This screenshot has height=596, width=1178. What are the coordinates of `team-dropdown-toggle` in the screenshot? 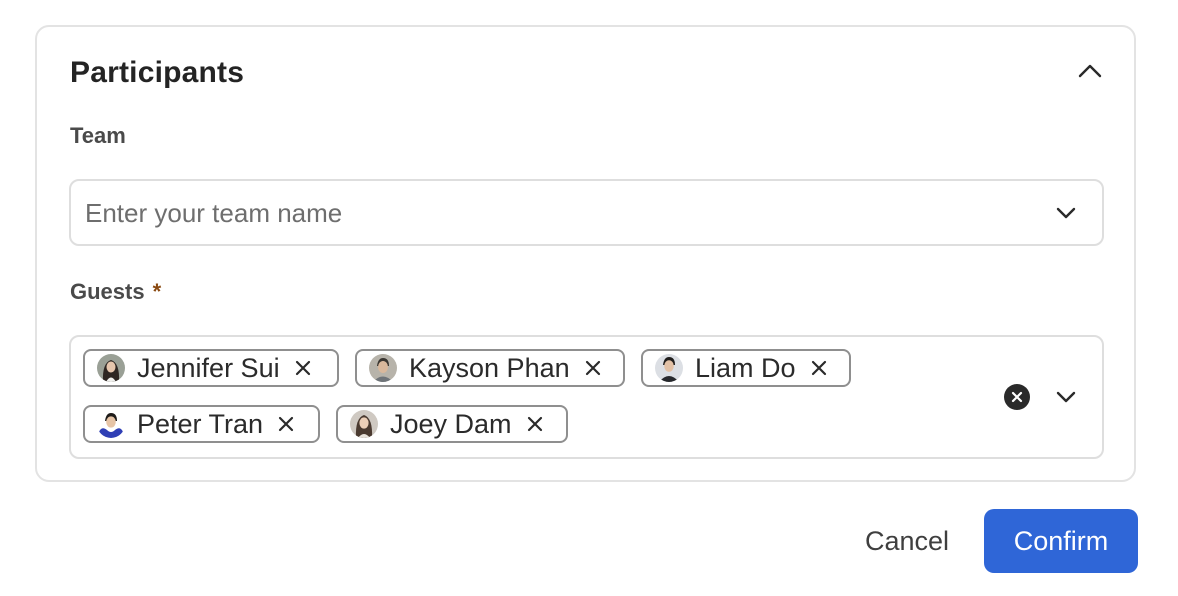 It's located at (1066, 213).